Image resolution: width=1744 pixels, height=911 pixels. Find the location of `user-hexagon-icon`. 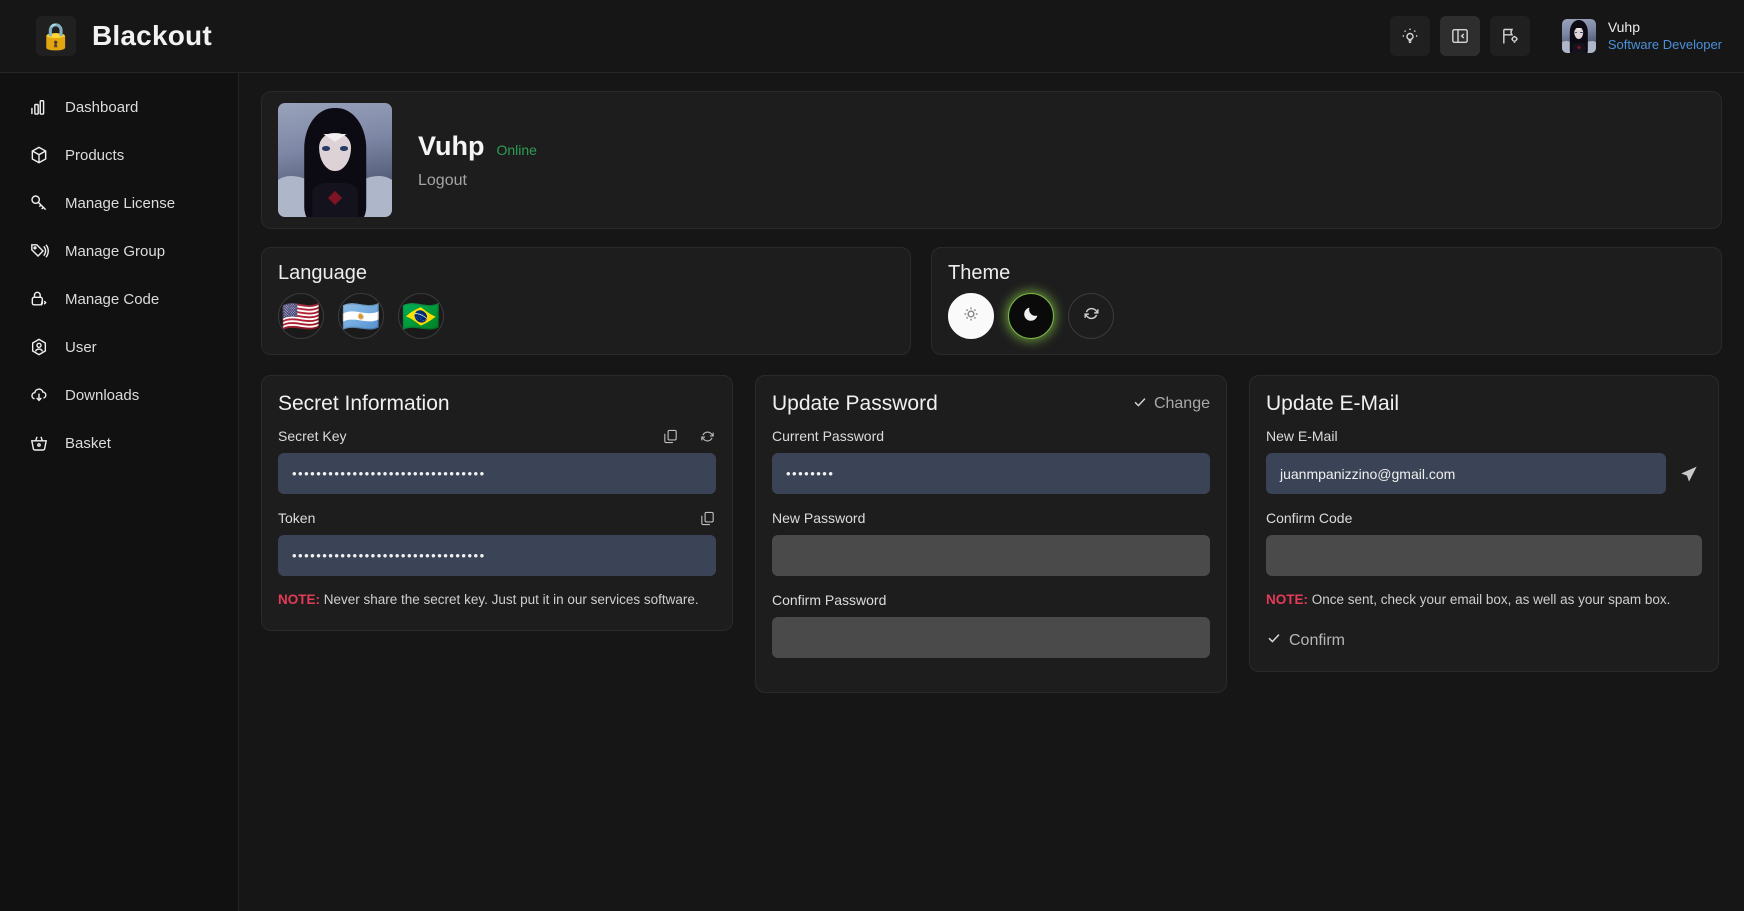

user-hexagon-icon is located at coordinates (38, 347).